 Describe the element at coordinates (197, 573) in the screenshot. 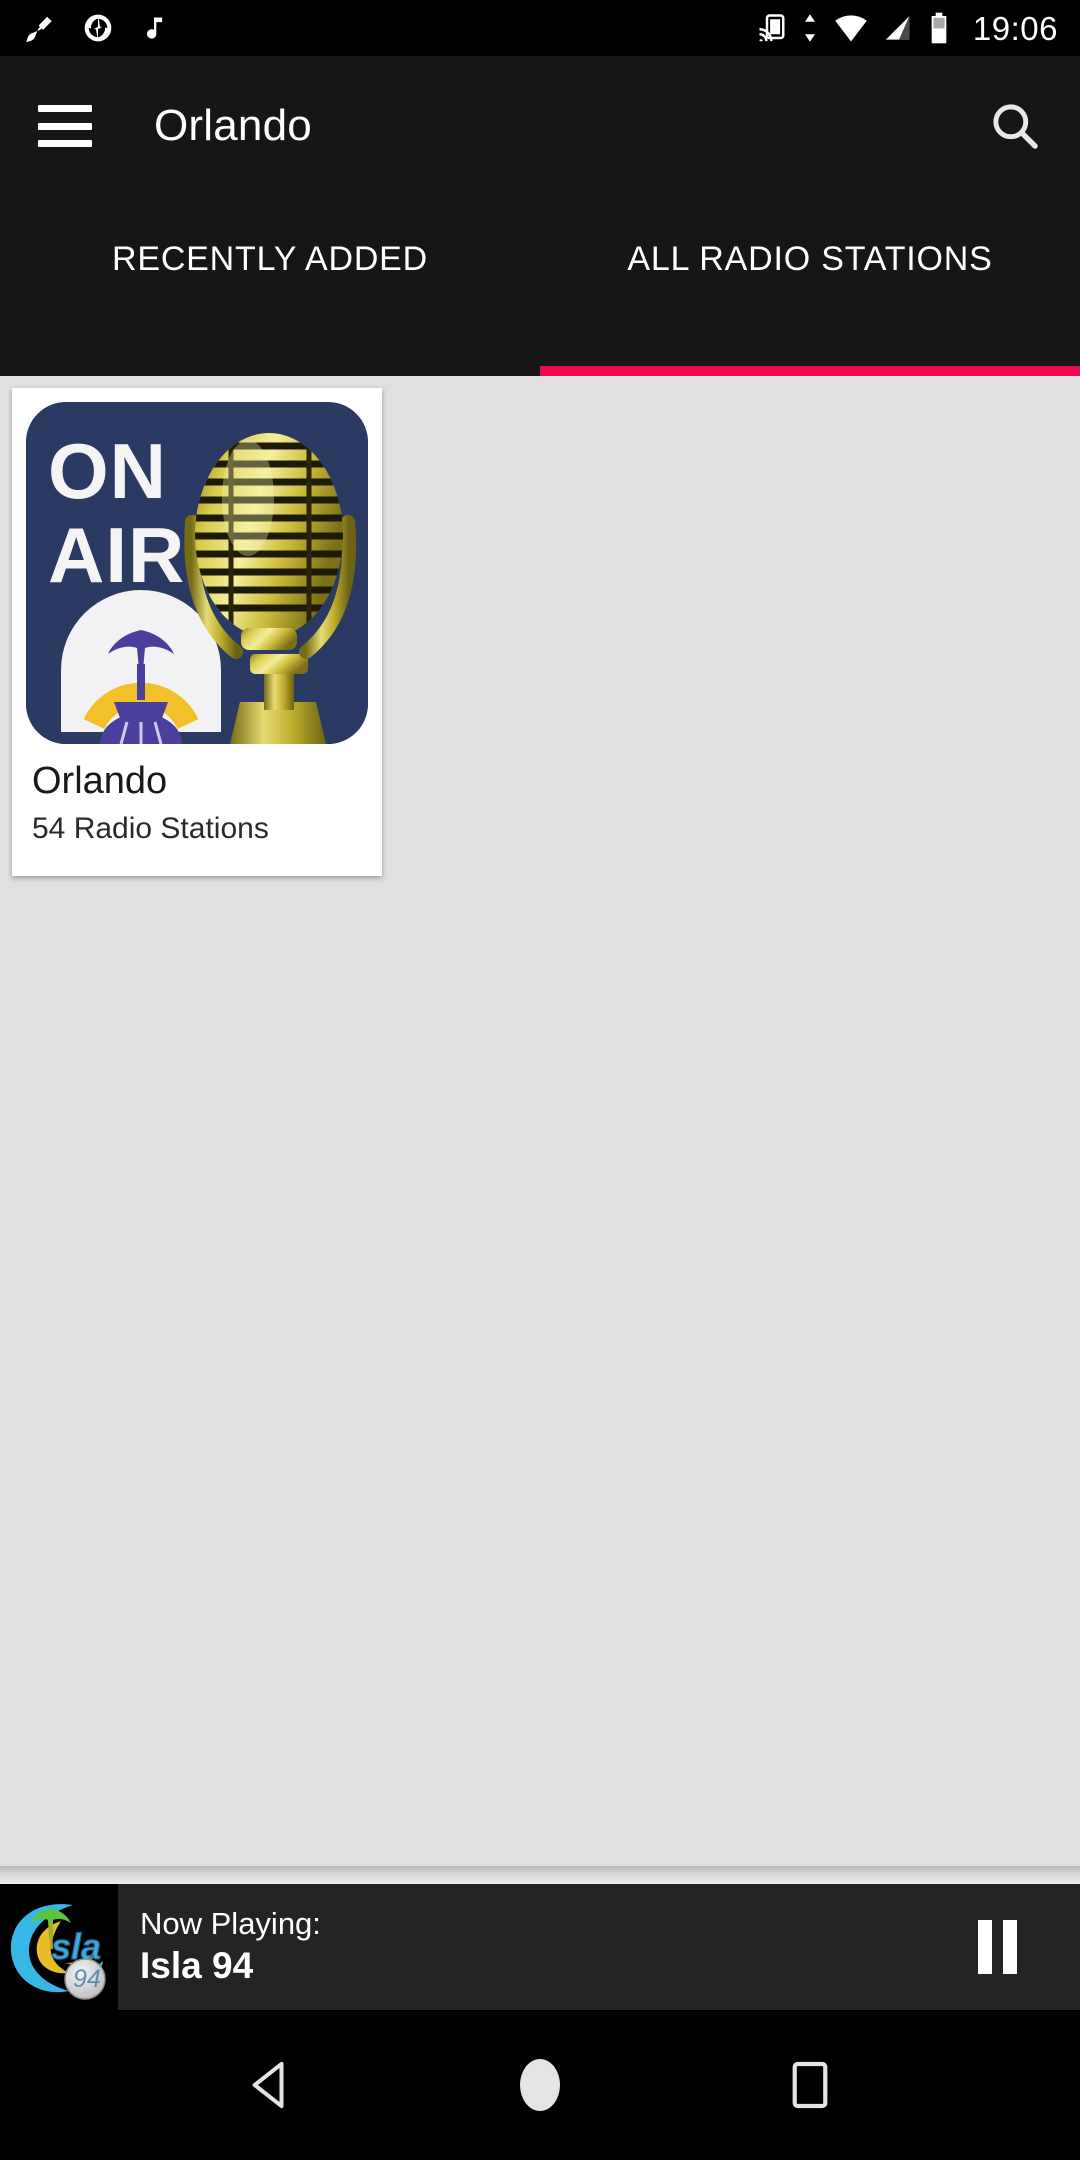

I see `on-air-microphone-thumbnail: ON AIR` at that location.